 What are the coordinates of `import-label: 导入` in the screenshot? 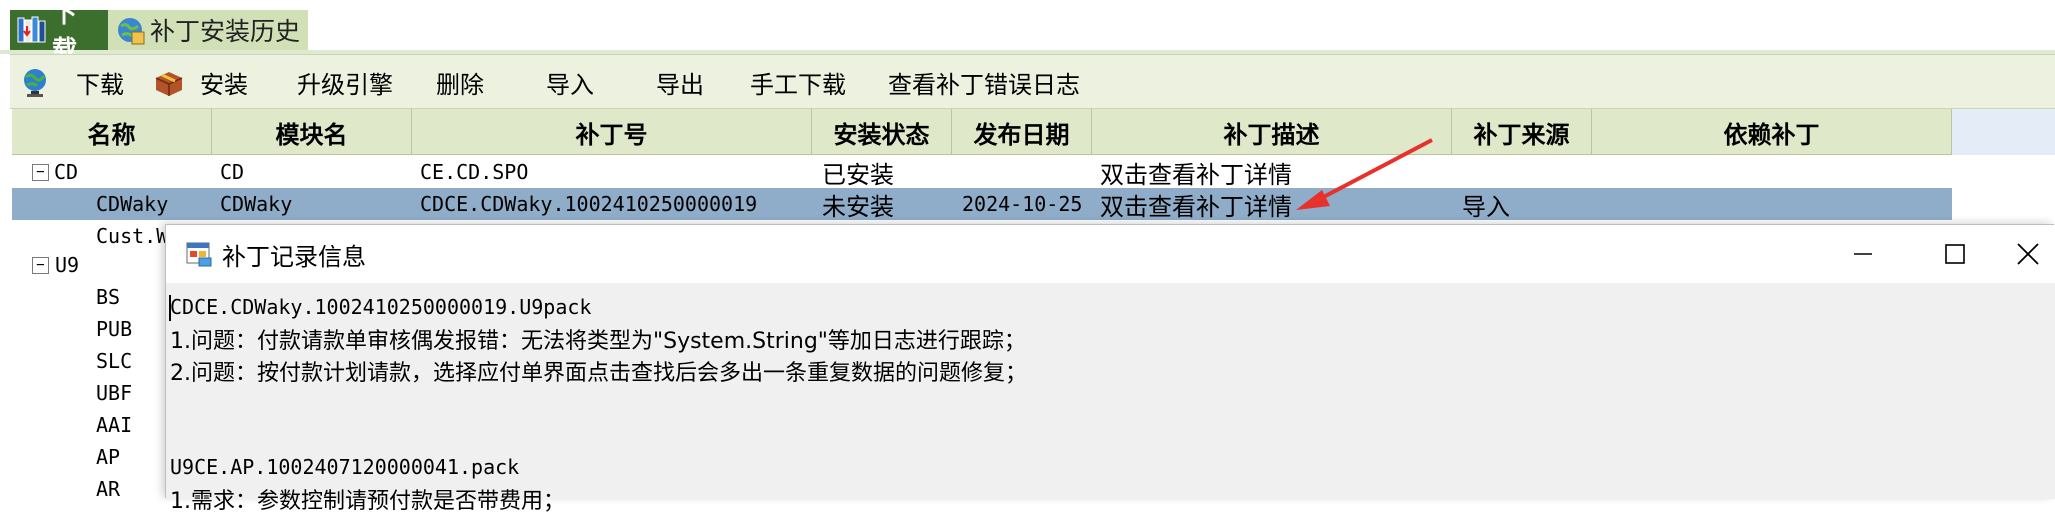 It's located at (570, 85).